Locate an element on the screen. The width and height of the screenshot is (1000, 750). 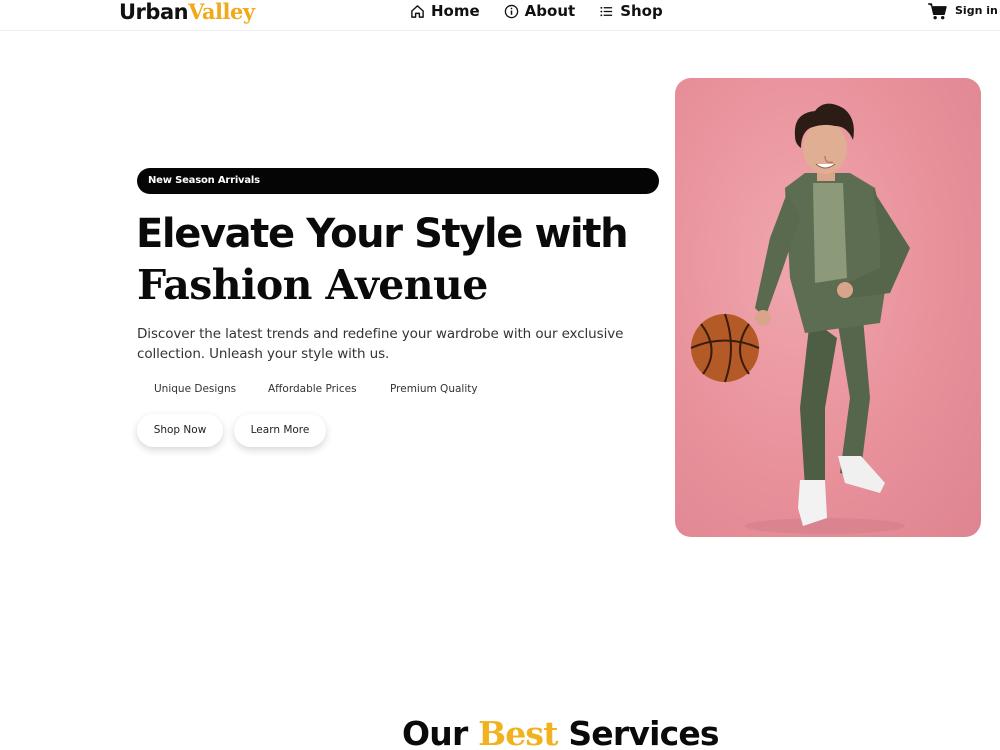
feature-unique-designs: Unique Designs is located at coordinates (195, 389).